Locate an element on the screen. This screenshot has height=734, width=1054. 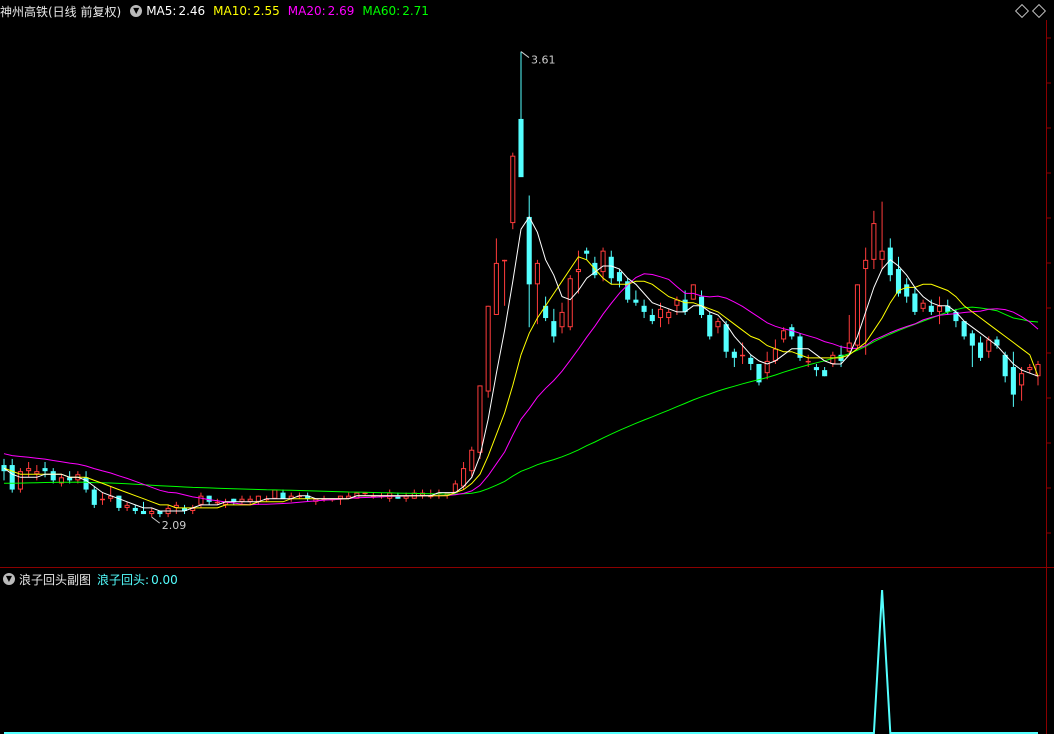
indicator-legend: 浪子回头: 0.00 is located at coordinates (137, 579).